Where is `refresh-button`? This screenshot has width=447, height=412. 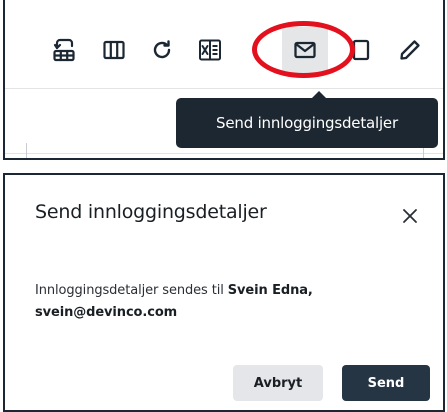 refresh-button is located at coordinates (162, 50).